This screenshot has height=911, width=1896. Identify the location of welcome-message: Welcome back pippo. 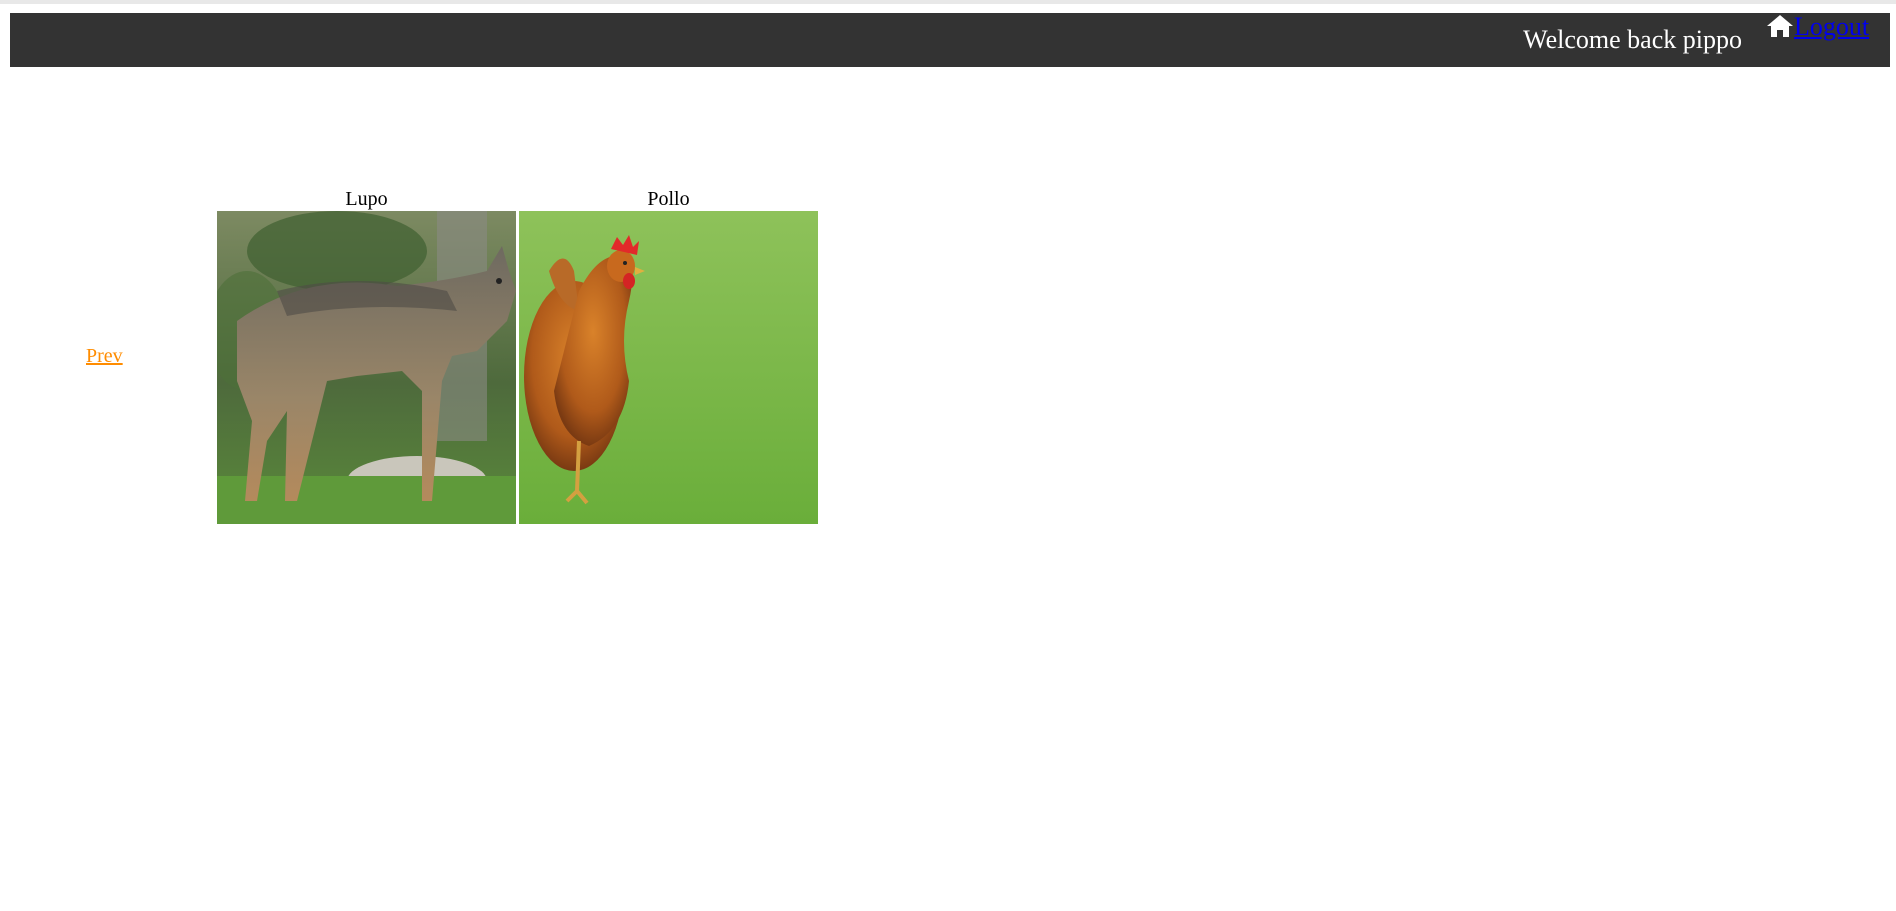
(1632, 39).